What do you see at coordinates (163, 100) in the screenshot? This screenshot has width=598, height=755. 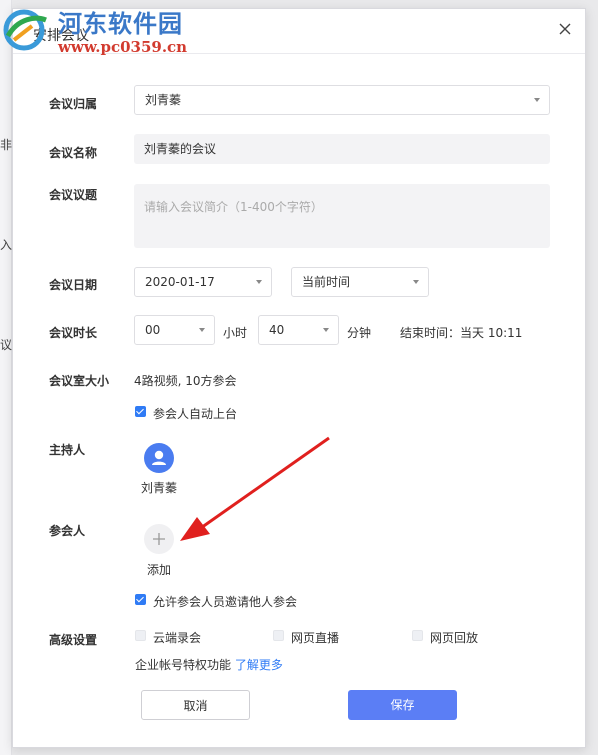 I see `owner-value: 刘青蓁` at bounding box center [163, 100].